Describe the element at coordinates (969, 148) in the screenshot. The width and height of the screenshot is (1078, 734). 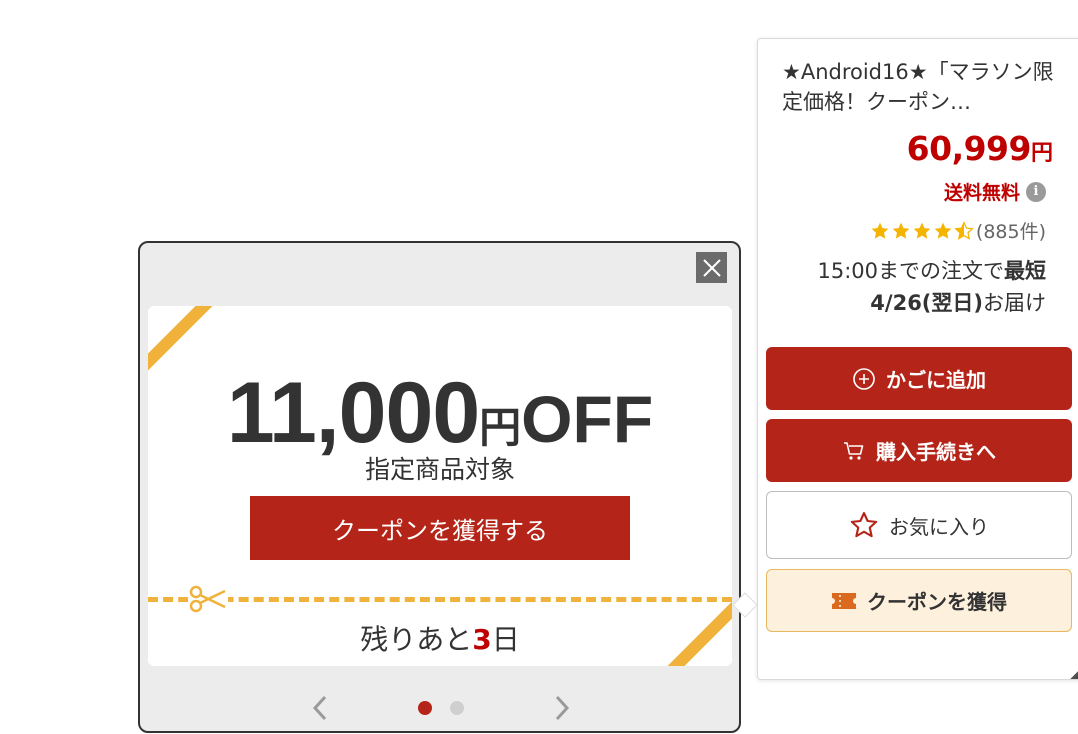
I see `price-value: 60,999` at that location.